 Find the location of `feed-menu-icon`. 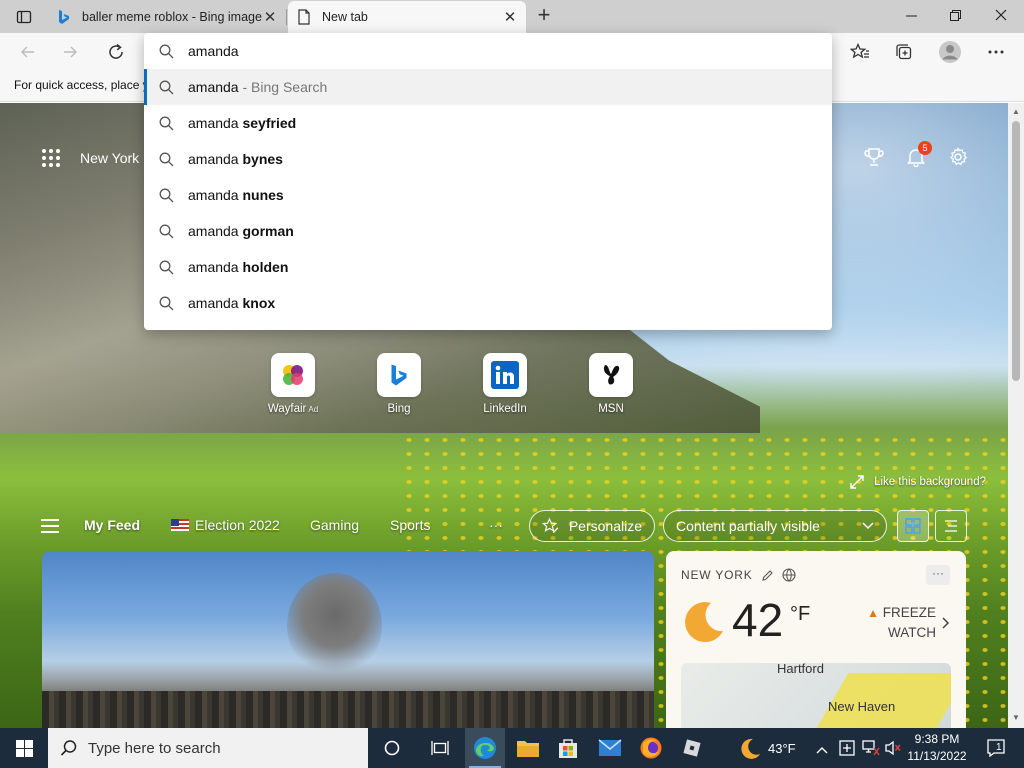

feed-menu-icon is located at coordinates (50, 526).